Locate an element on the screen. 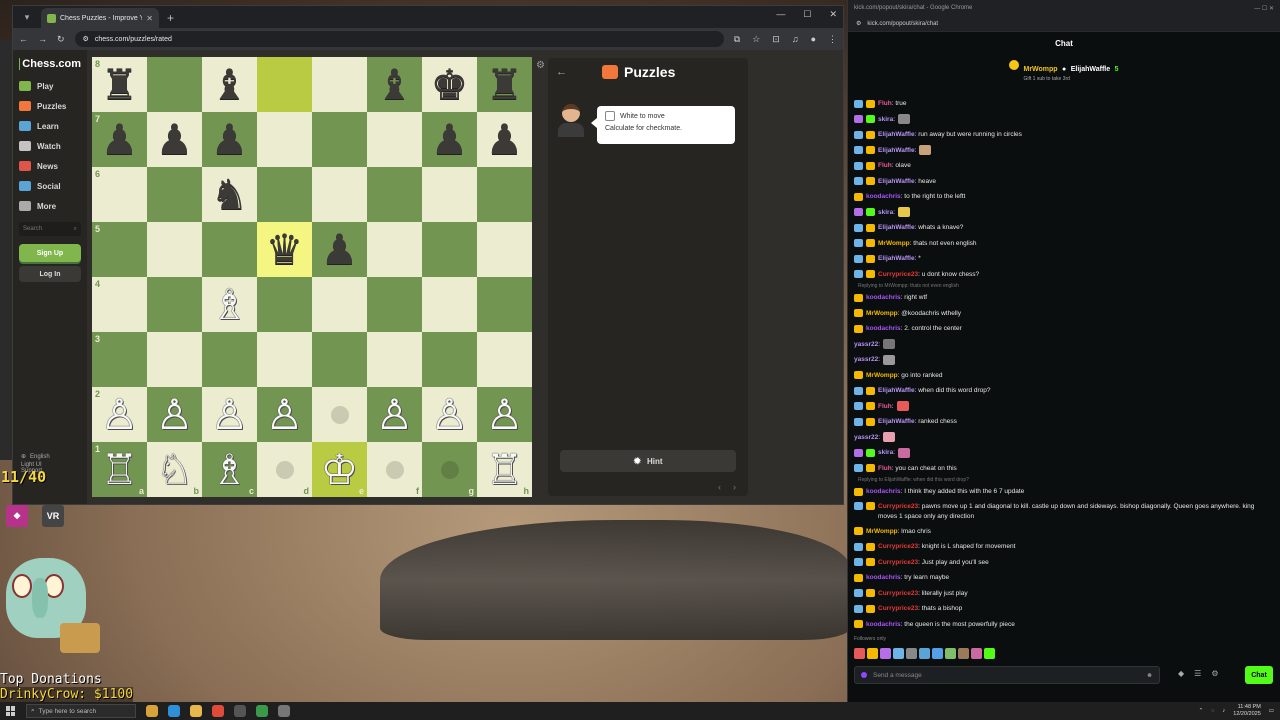  next-move-icon: › is located at coordinates (734, 487).